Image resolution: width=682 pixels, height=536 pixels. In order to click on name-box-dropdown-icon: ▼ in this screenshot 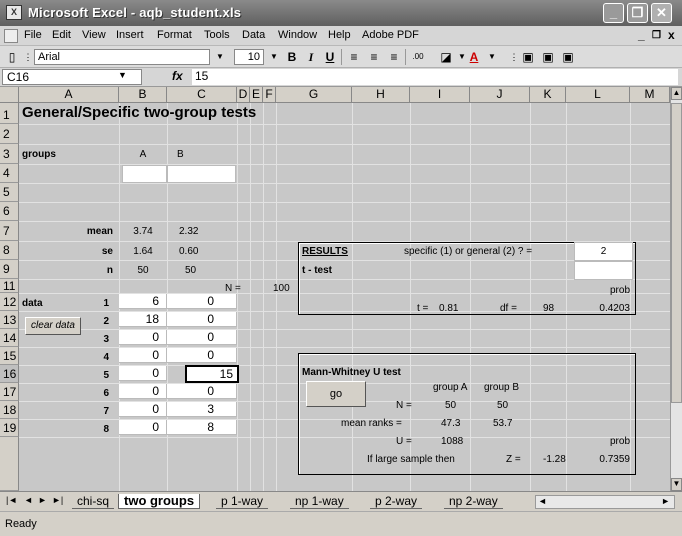, I will do `click(122, 75)`.